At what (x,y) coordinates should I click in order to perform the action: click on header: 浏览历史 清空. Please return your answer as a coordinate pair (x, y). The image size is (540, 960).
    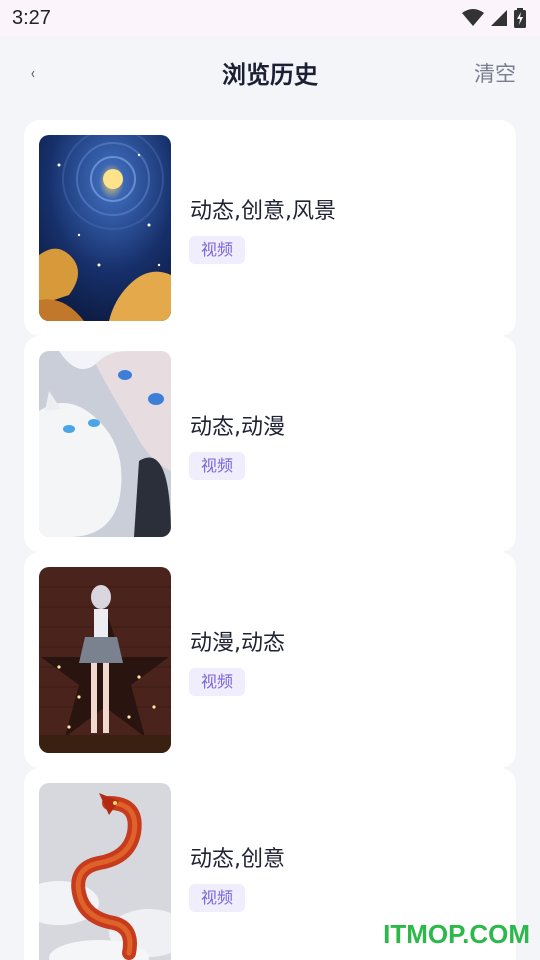
    Looking at the image, I should click on (270, 72).